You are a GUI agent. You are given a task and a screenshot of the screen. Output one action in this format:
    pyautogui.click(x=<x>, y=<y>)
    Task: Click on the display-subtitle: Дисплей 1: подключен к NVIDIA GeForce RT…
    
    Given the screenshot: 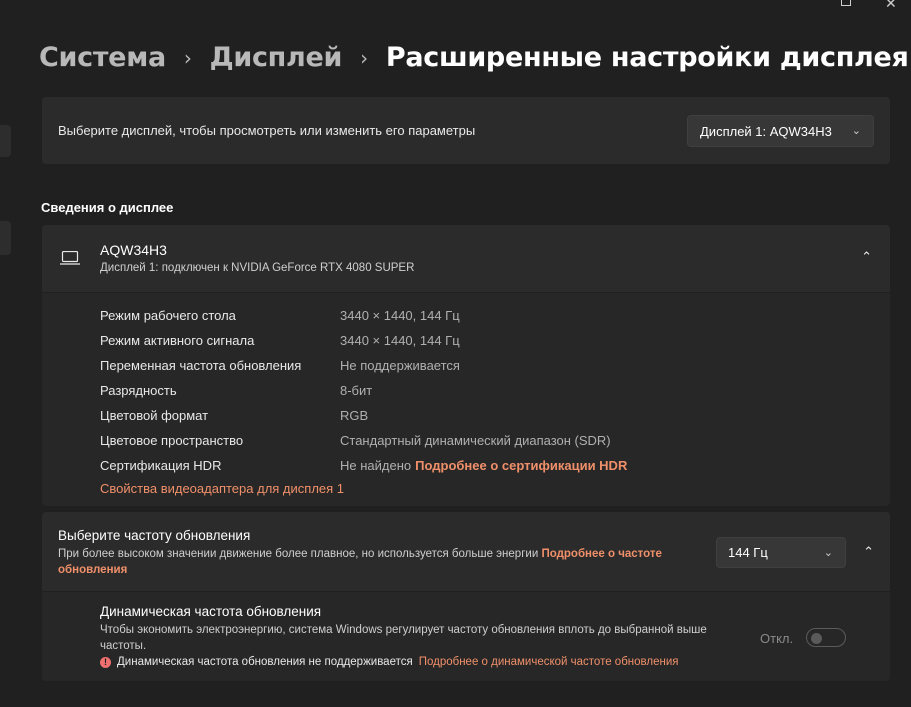 What is the action you would take?
    pyautogui.click(x=257, y=268)
    